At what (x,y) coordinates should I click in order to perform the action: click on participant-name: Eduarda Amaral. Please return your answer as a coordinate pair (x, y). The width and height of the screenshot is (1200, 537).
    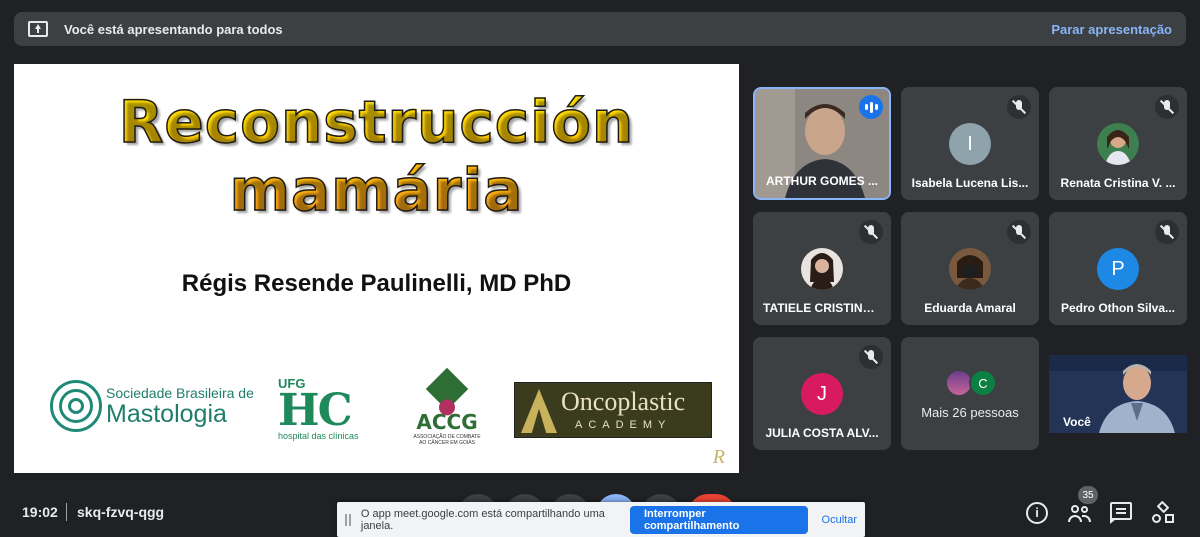
    Looking at the image, I should click on (970, 308).